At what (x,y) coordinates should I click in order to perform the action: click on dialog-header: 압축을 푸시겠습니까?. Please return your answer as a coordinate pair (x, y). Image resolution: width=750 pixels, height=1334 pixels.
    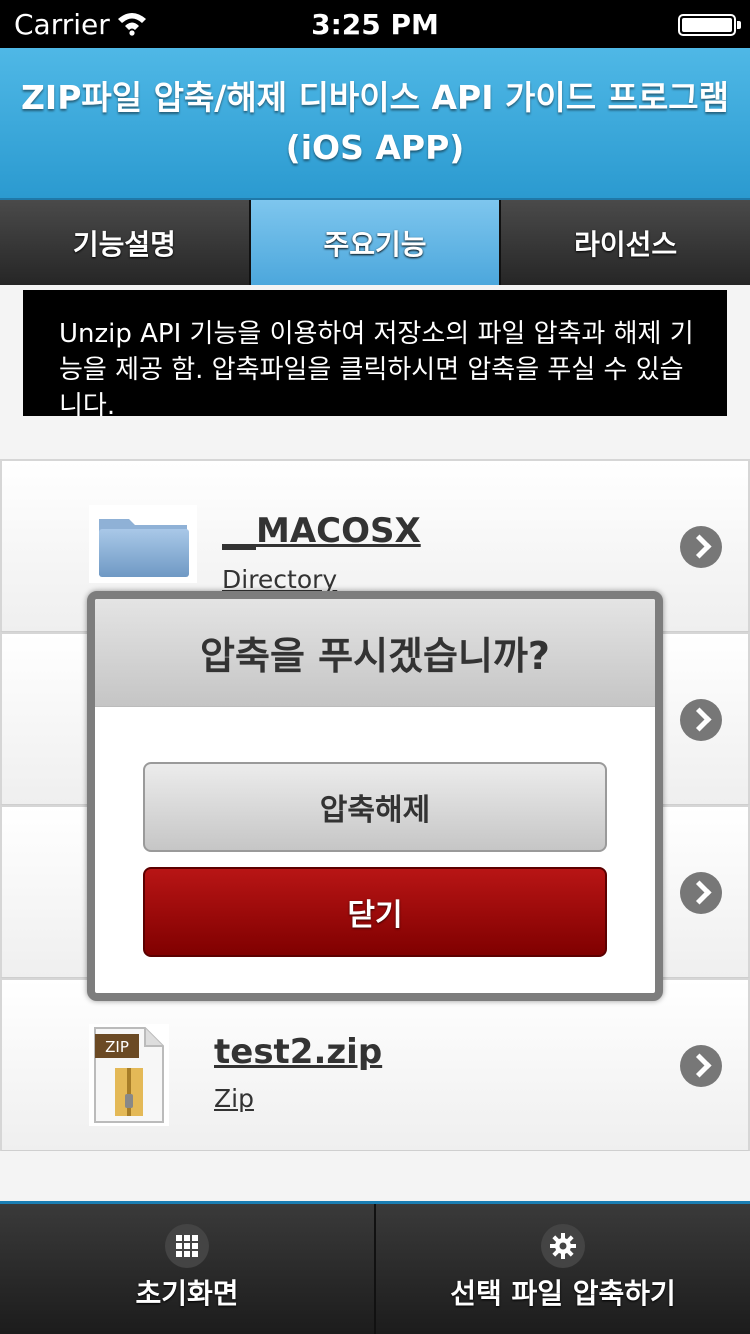
    Looking at the image, I should click on (375, 653).